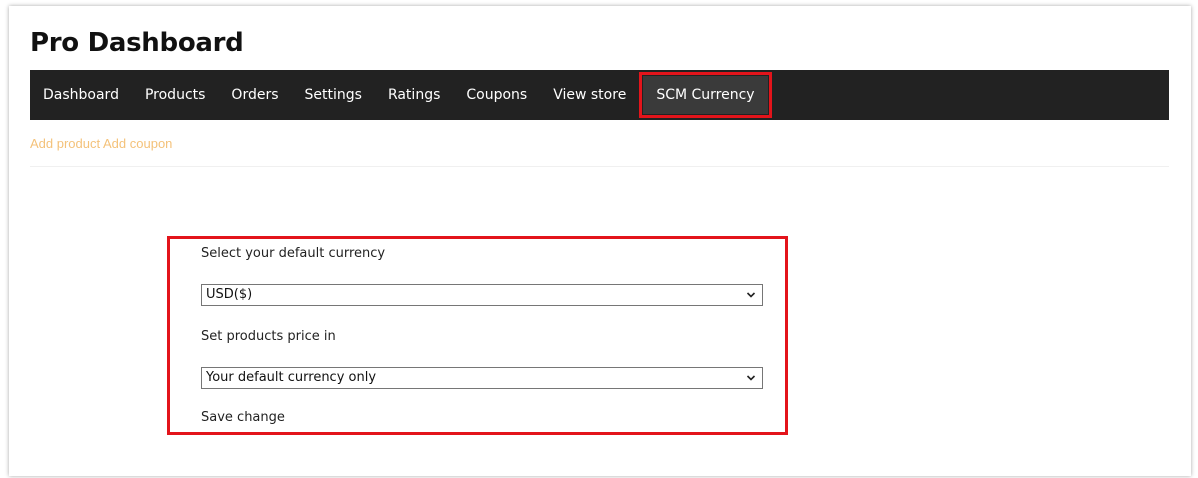  I want to click on nav-item-view-store: View store, so click(589, 95).